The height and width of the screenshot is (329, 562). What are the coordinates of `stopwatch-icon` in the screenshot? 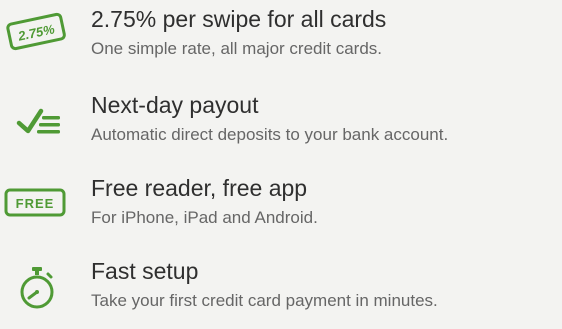 It's located at (41, 293).